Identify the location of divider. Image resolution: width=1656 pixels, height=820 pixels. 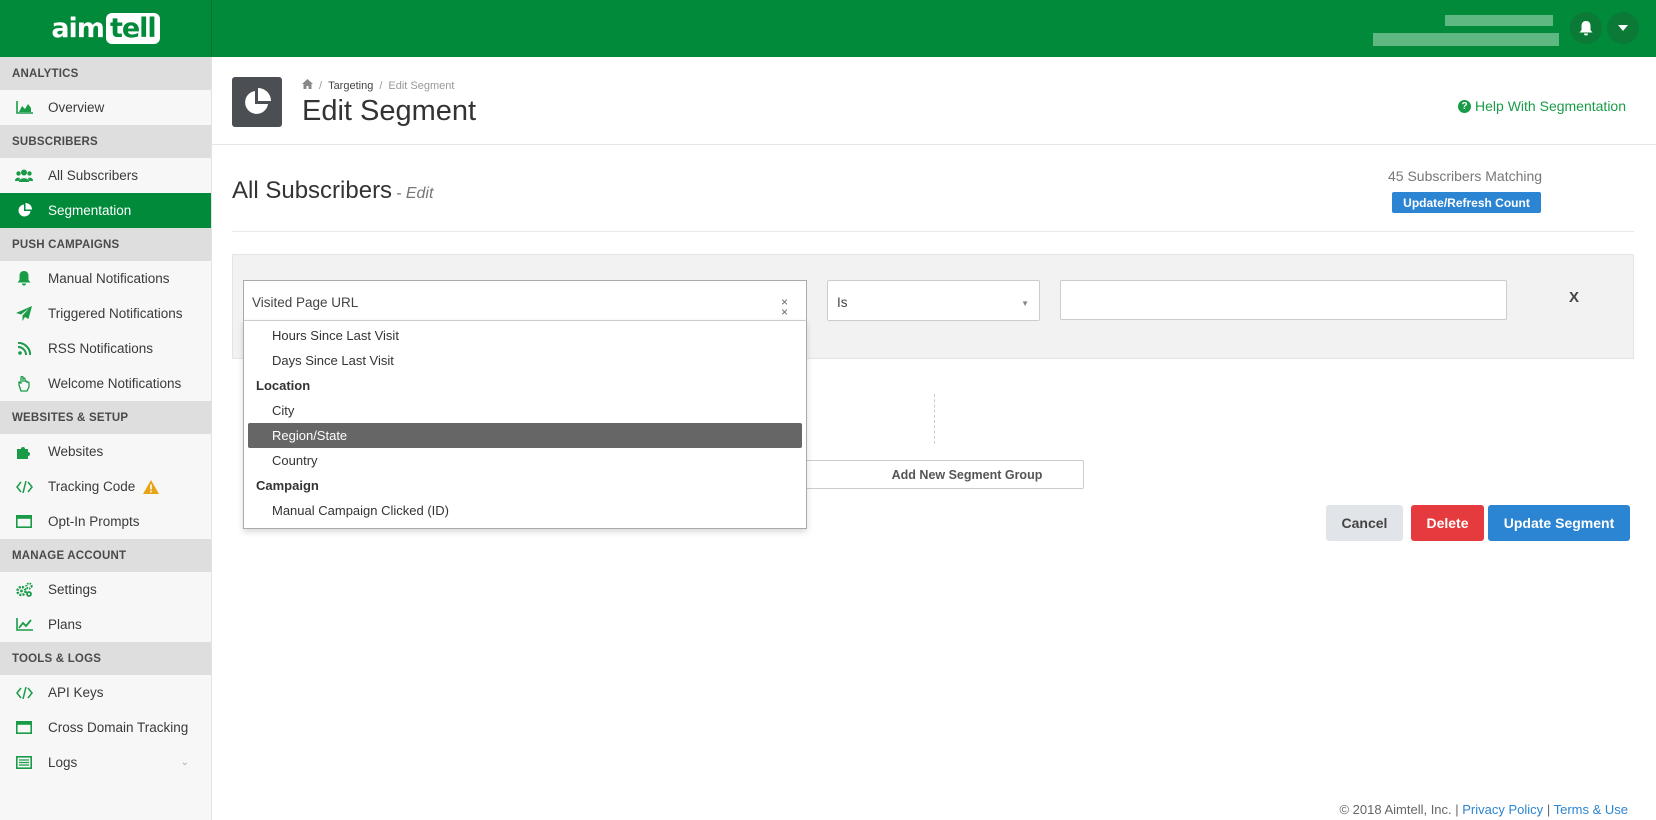
(933, 231).